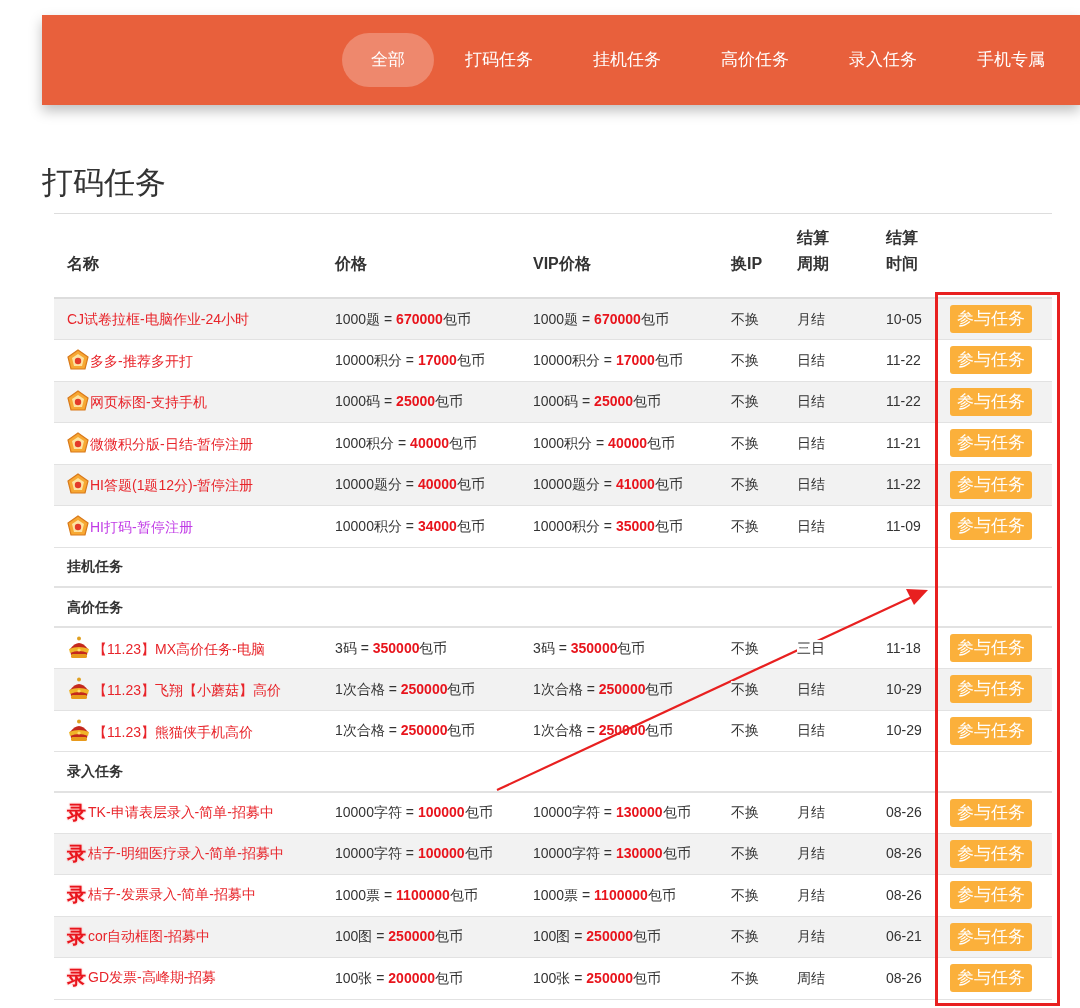  What do you see at coordinates (173, 731) in the screenshot?
I see `task-link: 【11.23】熊猫侠手机高价` at bounding box center [173, 731].